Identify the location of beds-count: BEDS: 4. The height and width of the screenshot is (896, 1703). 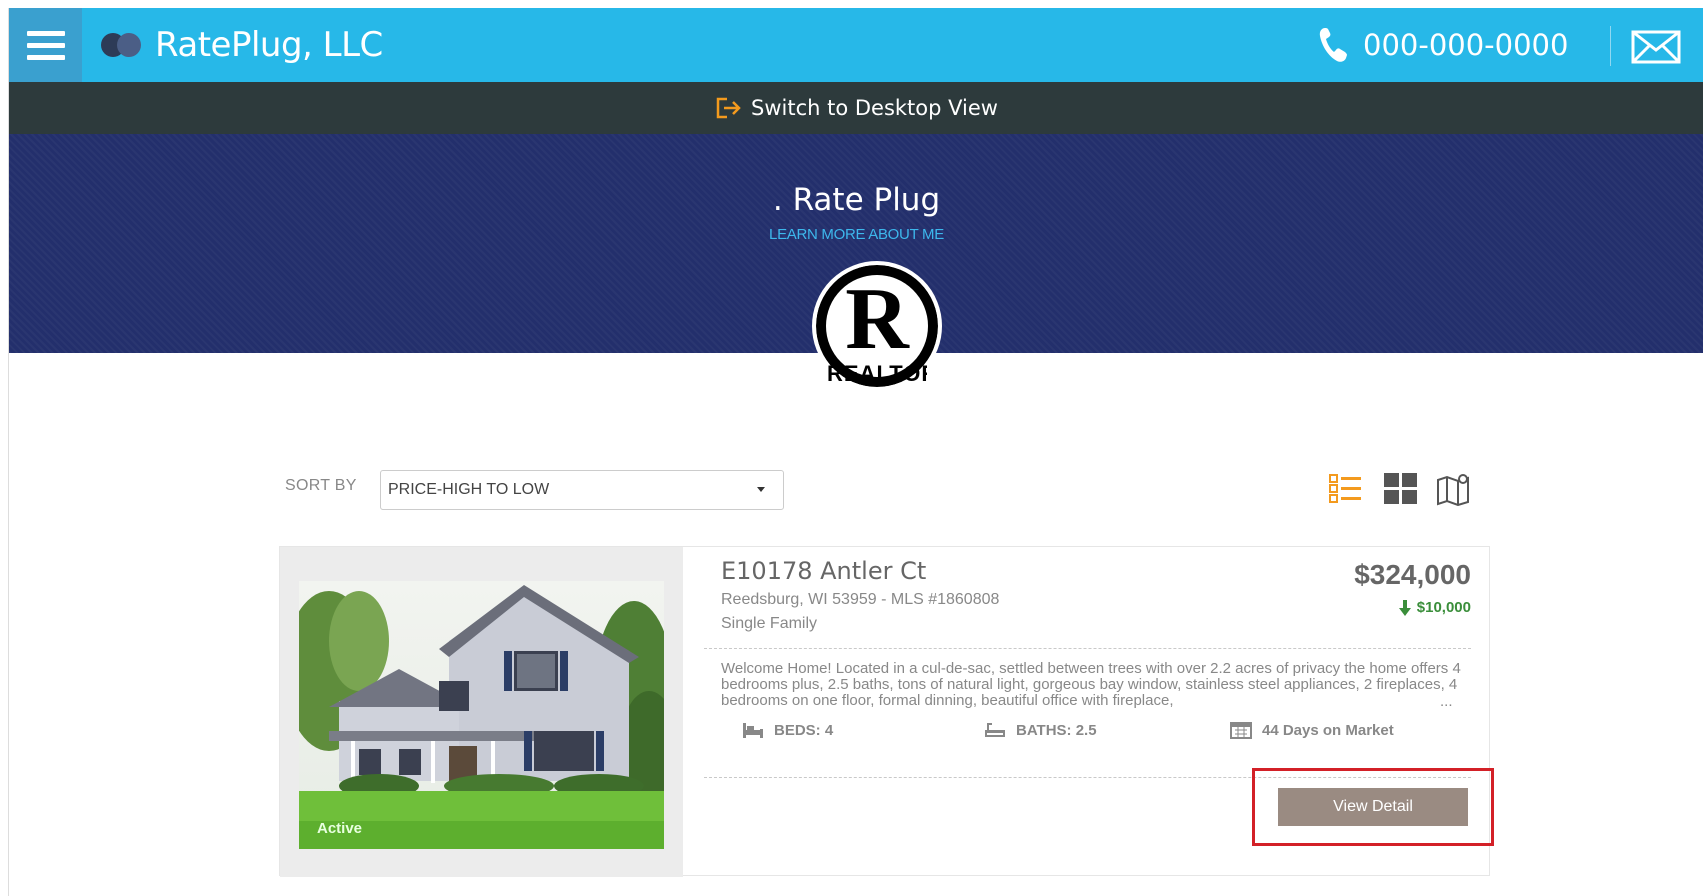
(804, 730).